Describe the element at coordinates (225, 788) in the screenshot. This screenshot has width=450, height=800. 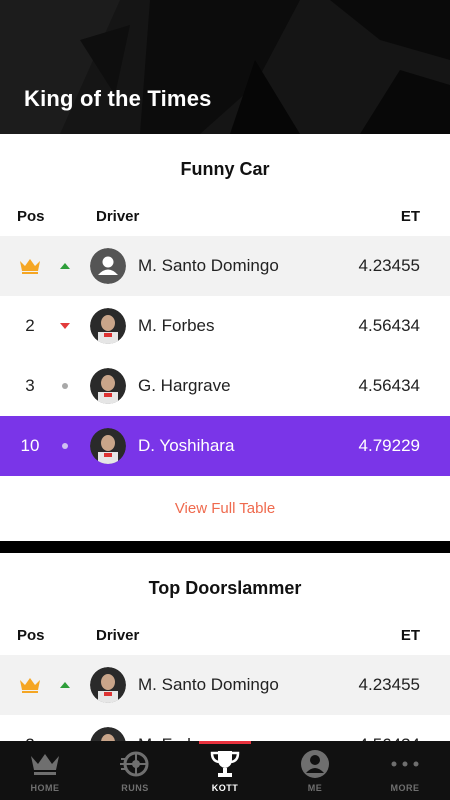
I see `tab-label: KOTT` at that location.